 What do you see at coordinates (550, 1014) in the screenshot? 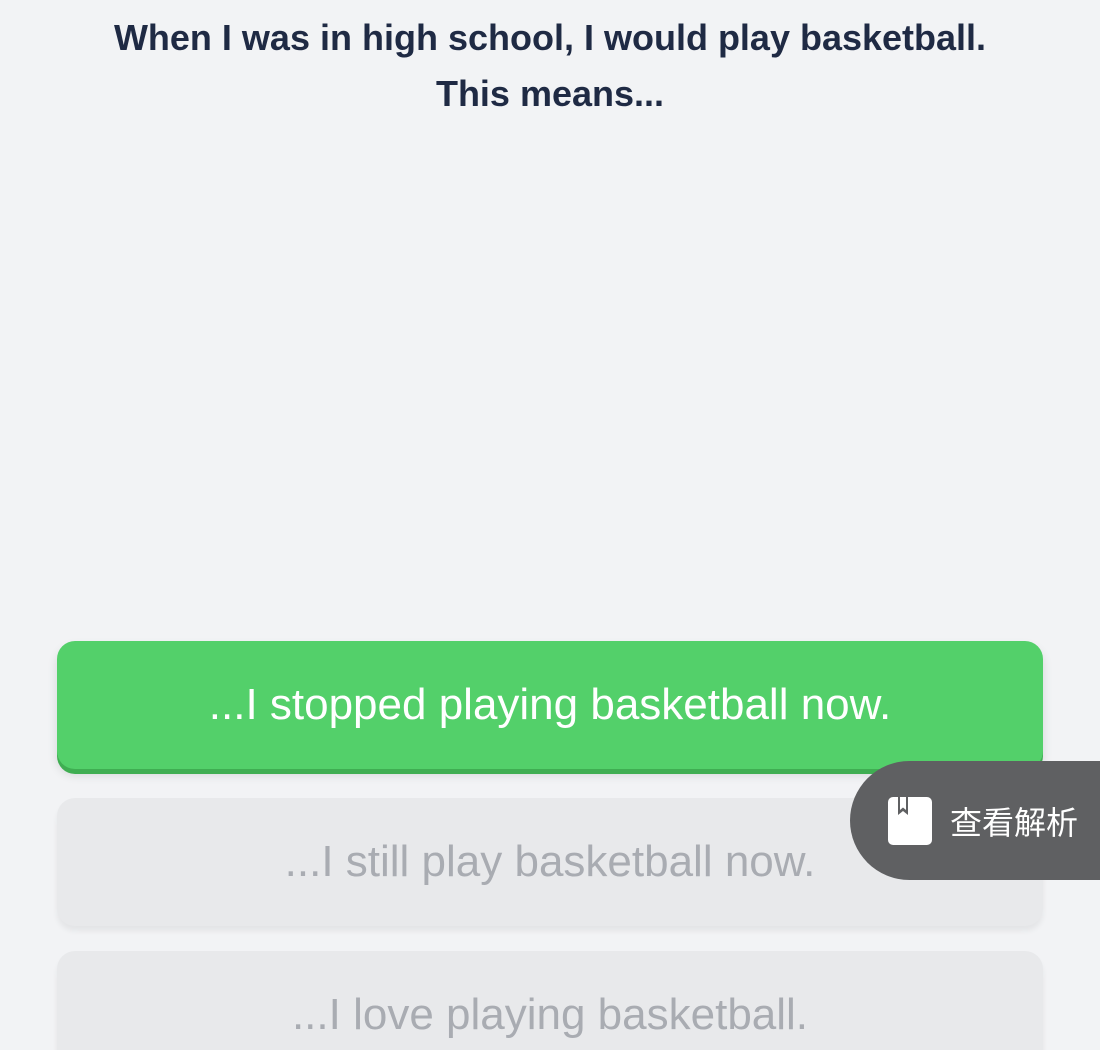
I see `answer-option-3-label: ...I love playing basketball.` at bounding box center [550, 1014].